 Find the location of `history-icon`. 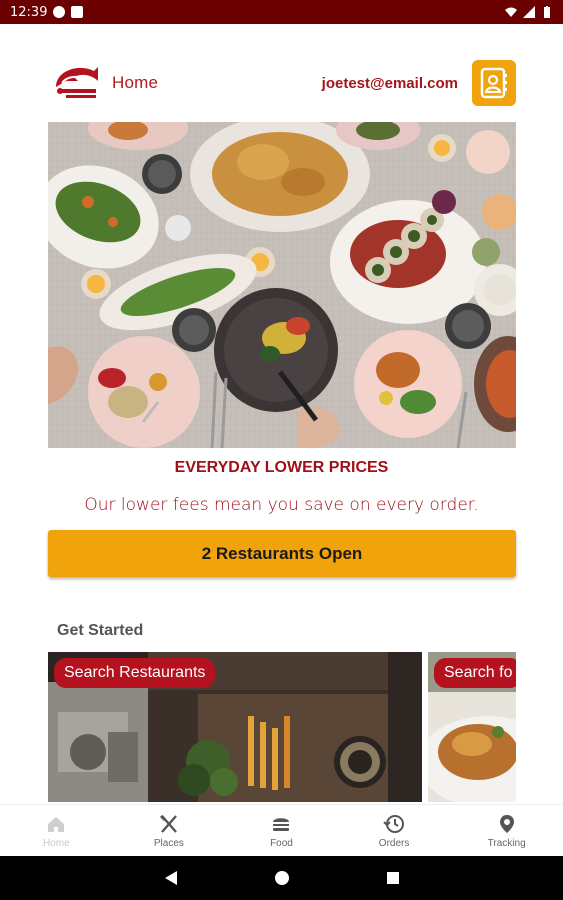

history-icon is located at coordinates (394, 823).